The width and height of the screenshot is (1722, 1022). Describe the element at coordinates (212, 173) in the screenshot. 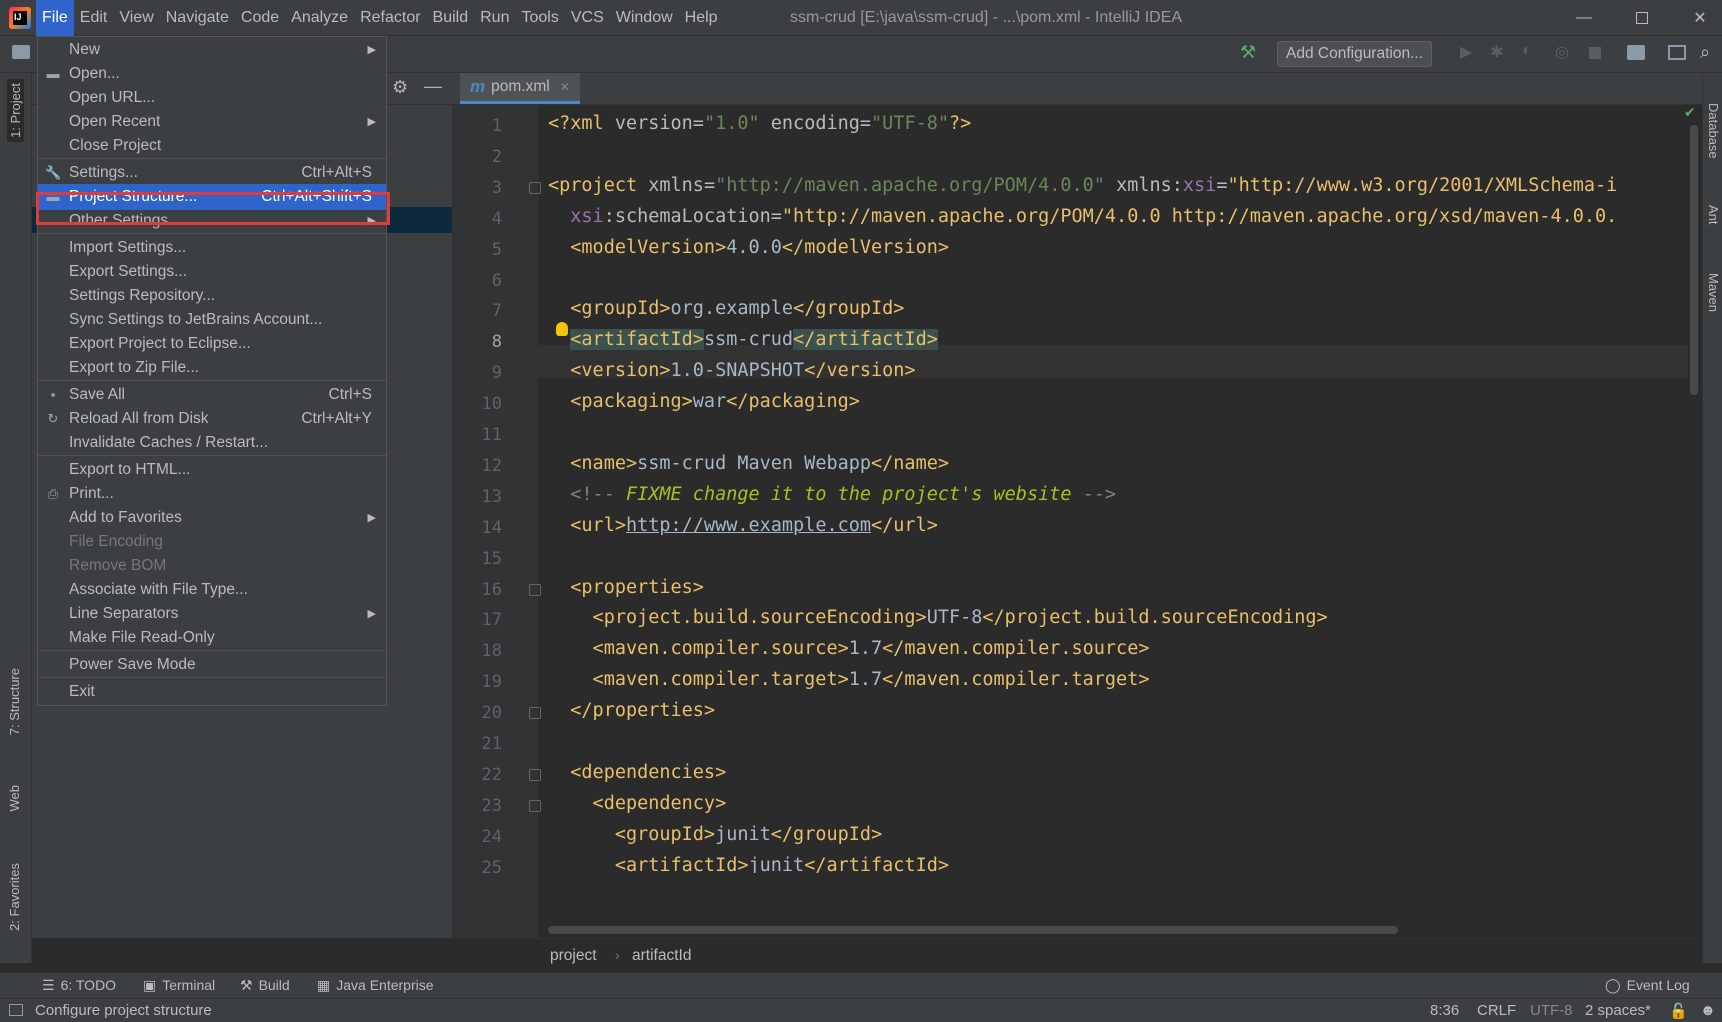

I see `menu-item-settings: 🔧 Settings... Ctrl+Alt+S` at that location.